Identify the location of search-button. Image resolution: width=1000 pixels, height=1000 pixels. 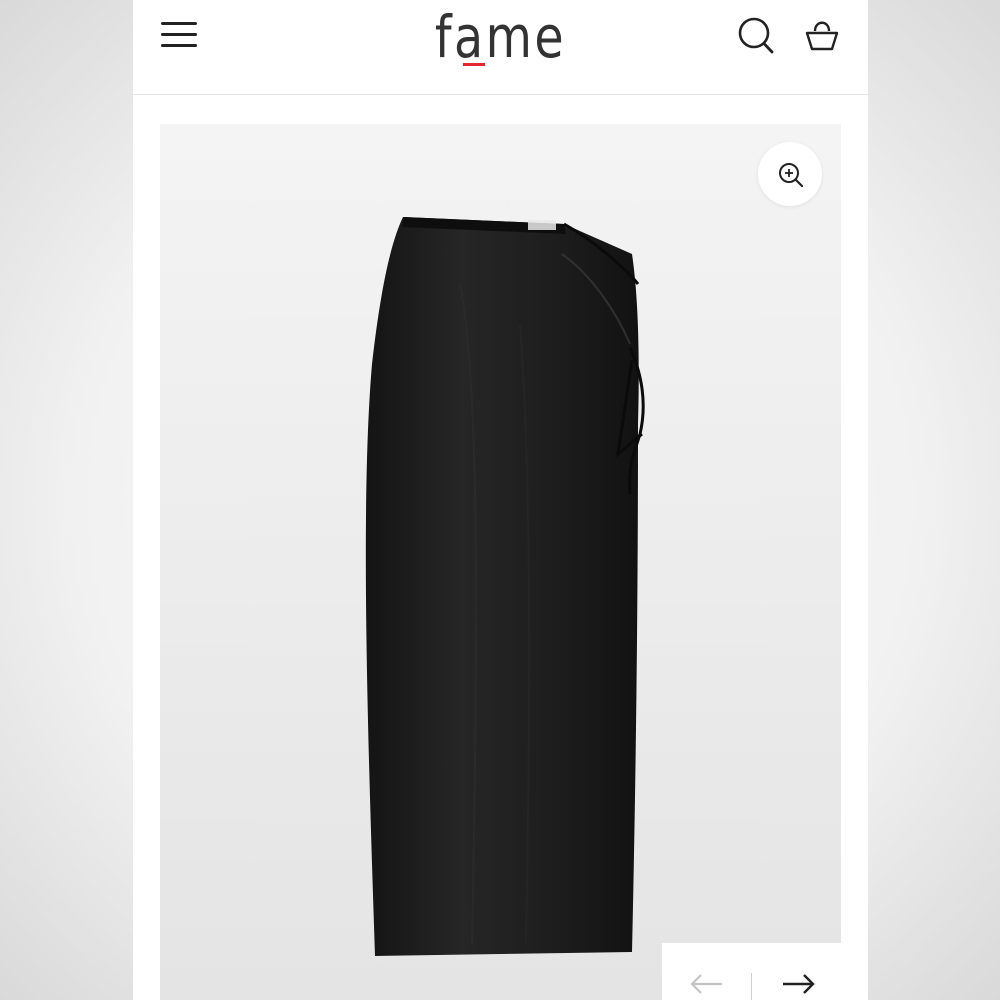
(757, 35).